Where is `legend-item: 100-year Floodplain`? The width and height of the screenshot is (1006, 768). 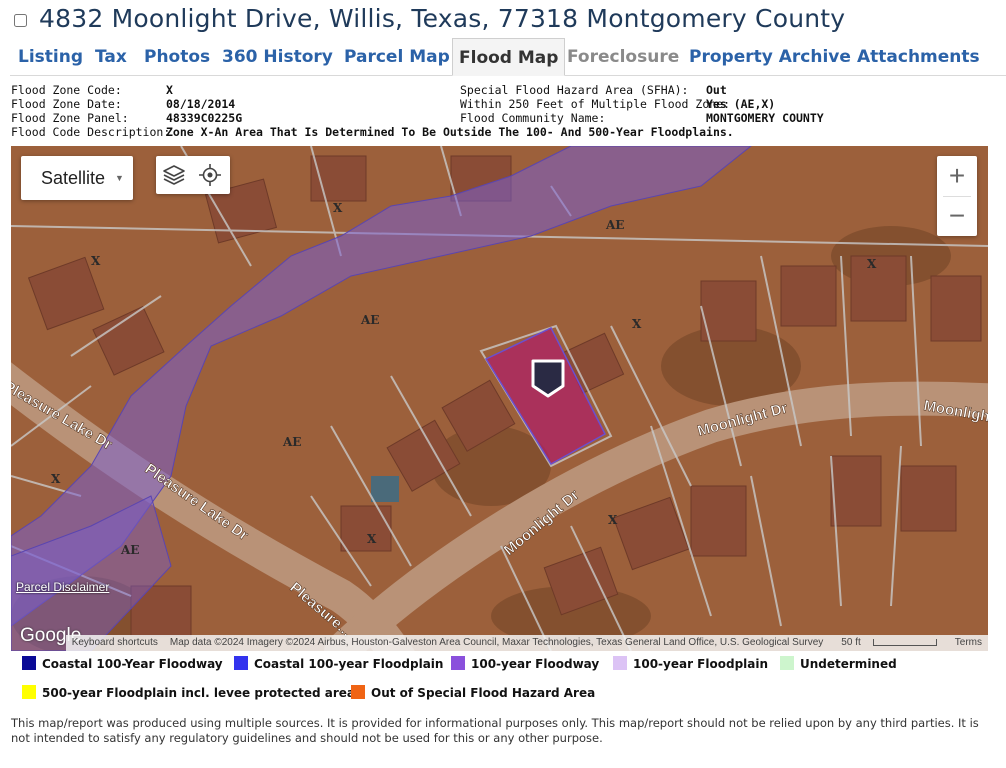 legend-item: 100-year Floodplain is located at coordinates (690, 664).